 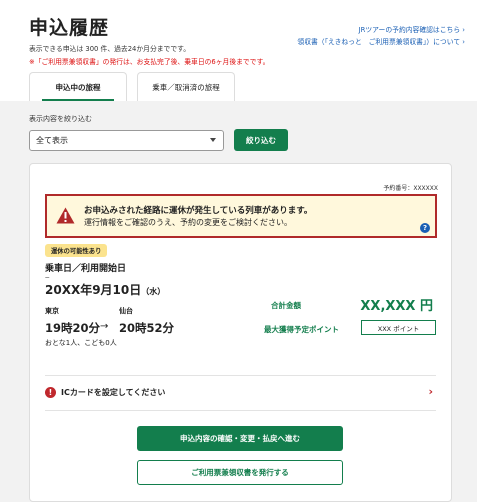 What do you see at coordinates (52, 311) in the screenshot?
I see `departure-station: 東京` at bounding box center [52, 311].